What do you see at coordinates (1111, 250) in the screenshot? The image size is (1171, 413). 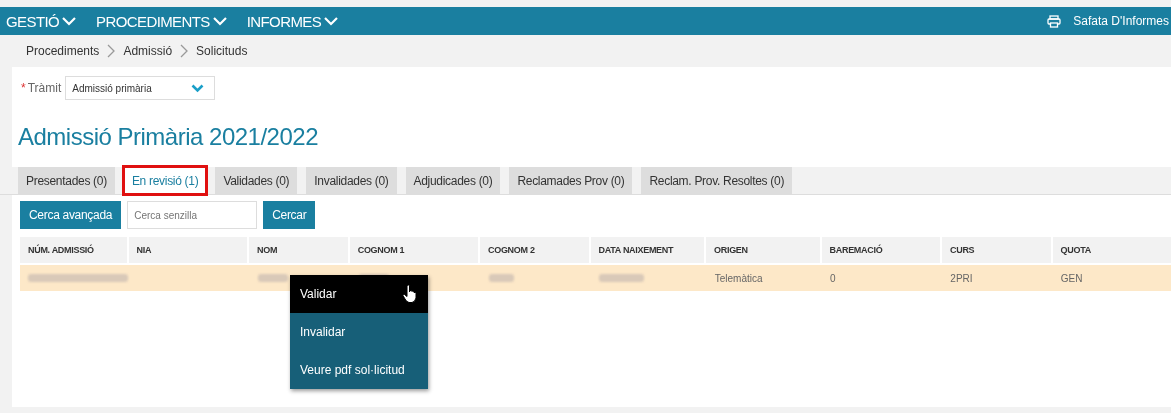 I see `column-header: QUOTA` at bounding box center [1111, 250].